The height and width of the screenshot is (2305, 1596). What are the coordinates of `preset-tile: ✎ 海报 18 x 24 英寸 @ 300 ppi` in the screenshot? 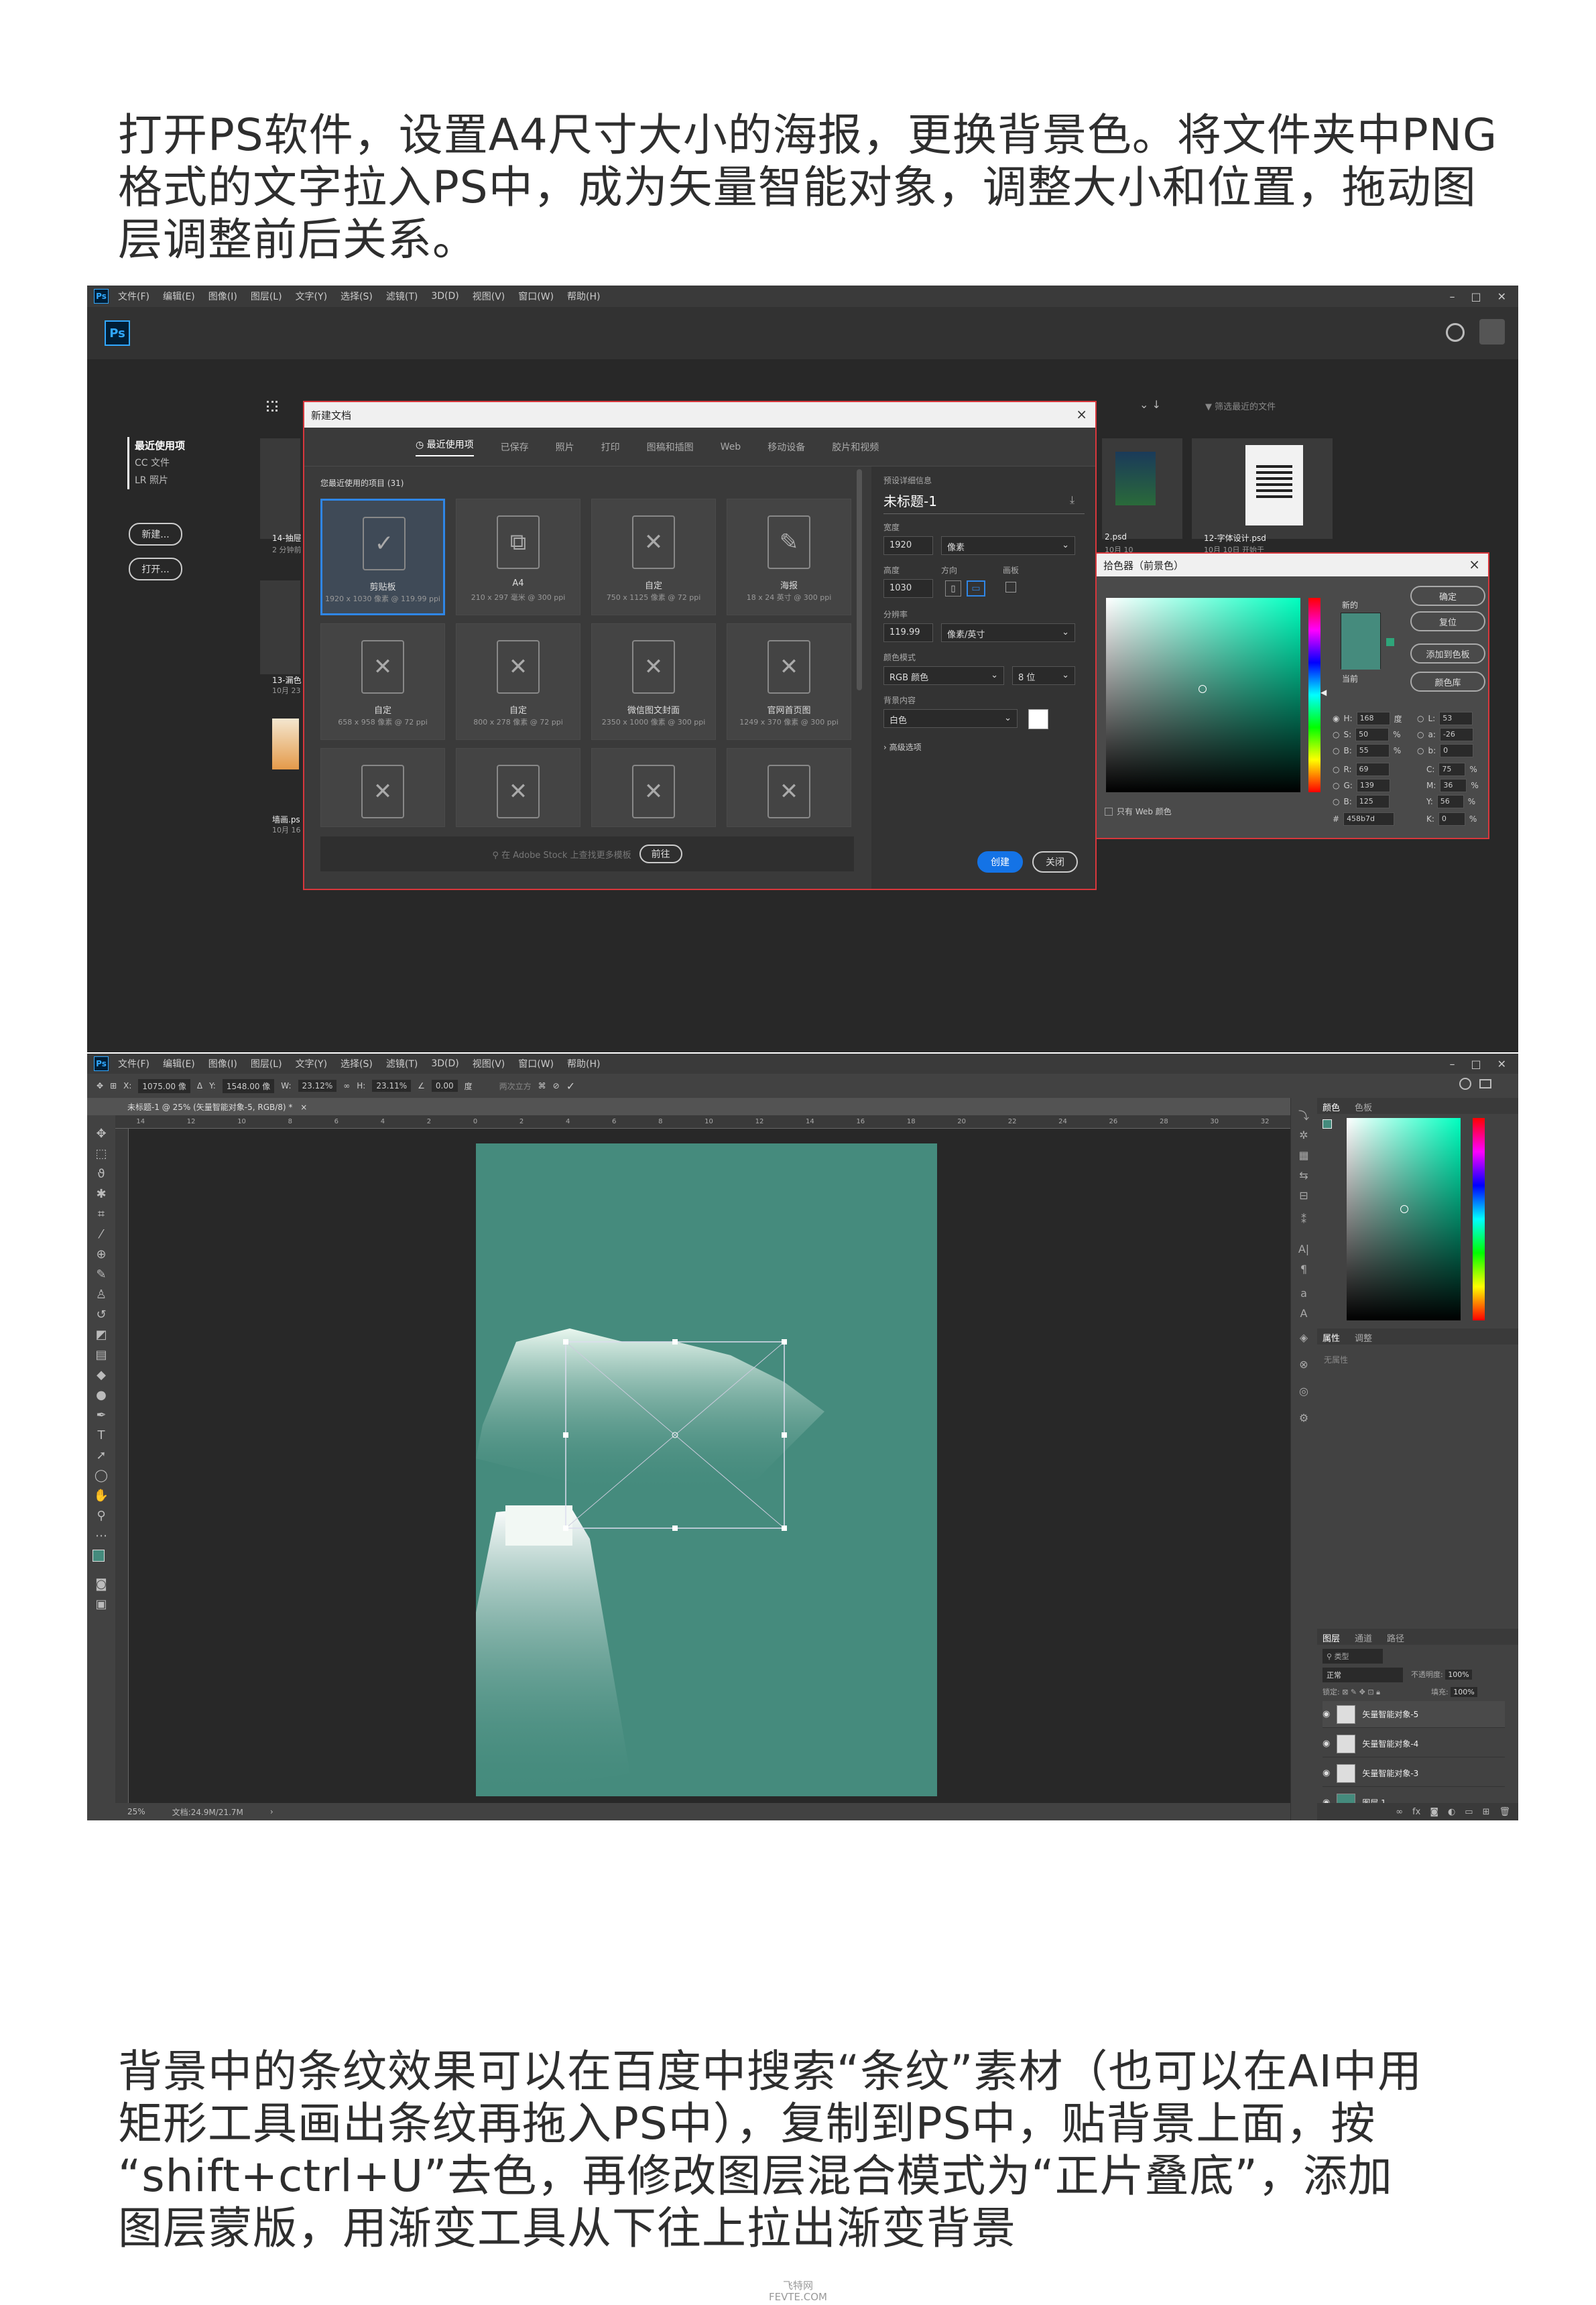 It's located at (789, 557).